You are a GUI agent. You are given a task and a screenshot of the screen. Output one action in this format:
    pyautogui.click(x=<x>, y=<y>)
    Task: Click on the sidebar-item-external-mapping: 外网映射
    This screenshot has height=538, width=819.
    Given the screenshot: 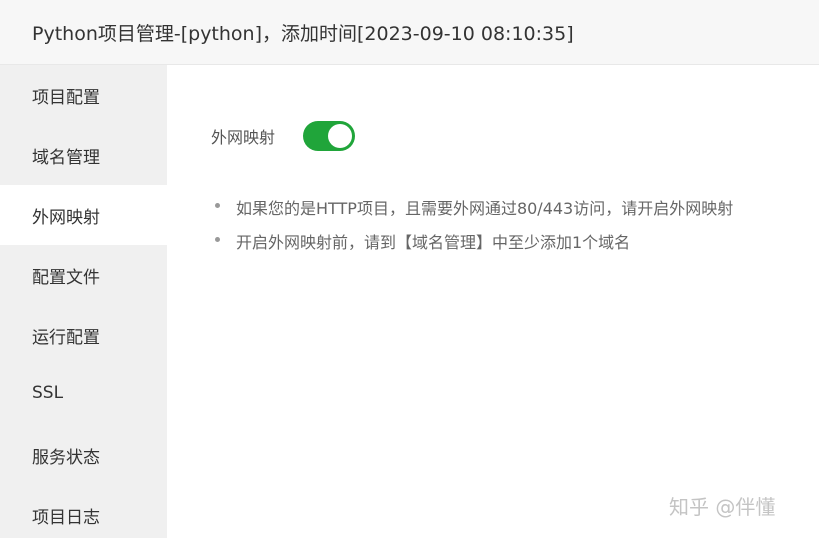 What is the action you would take?
    pyautogui.click(x=83, y=215)
    